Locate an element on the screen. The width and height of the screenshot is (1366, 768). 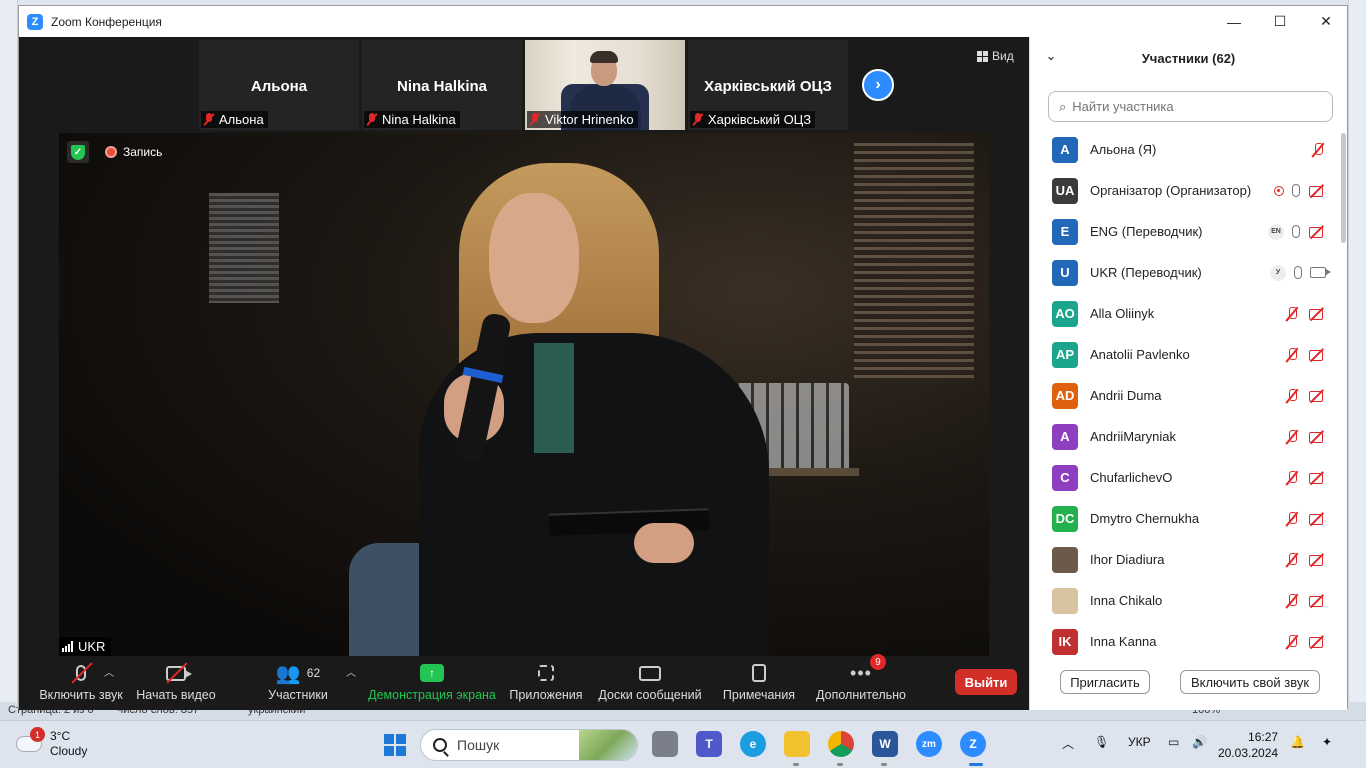
grid-view-icon is located at coordinates (982, 56).